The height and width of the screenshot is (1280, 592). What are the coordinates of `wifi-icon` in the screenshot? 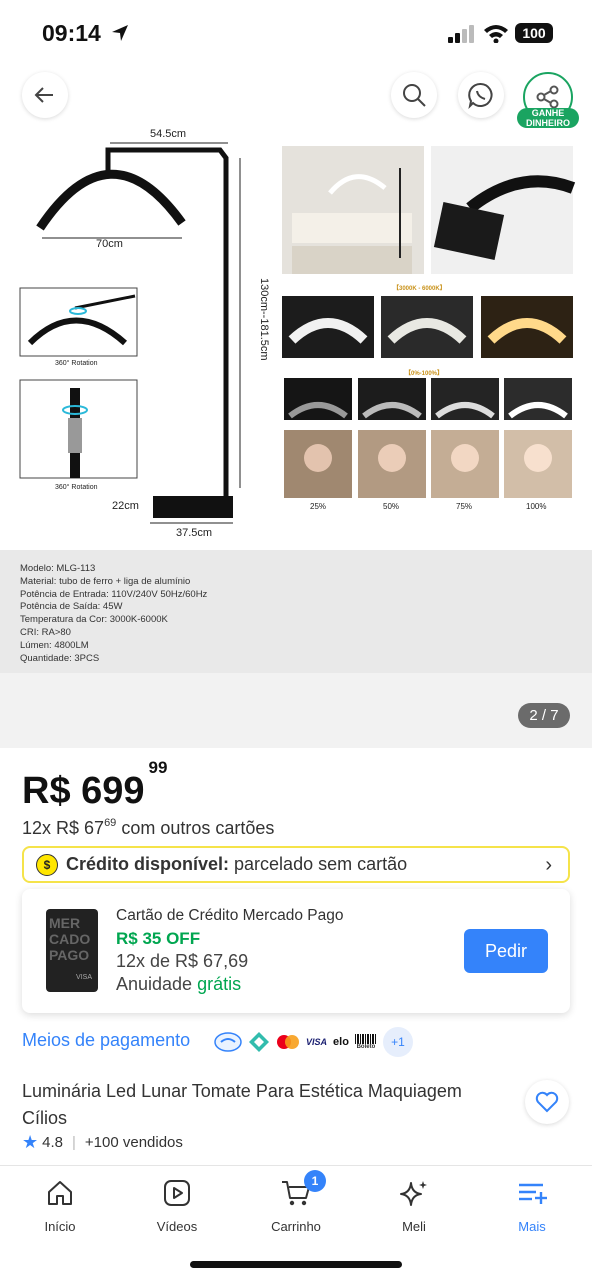 It's located at (496, 34).